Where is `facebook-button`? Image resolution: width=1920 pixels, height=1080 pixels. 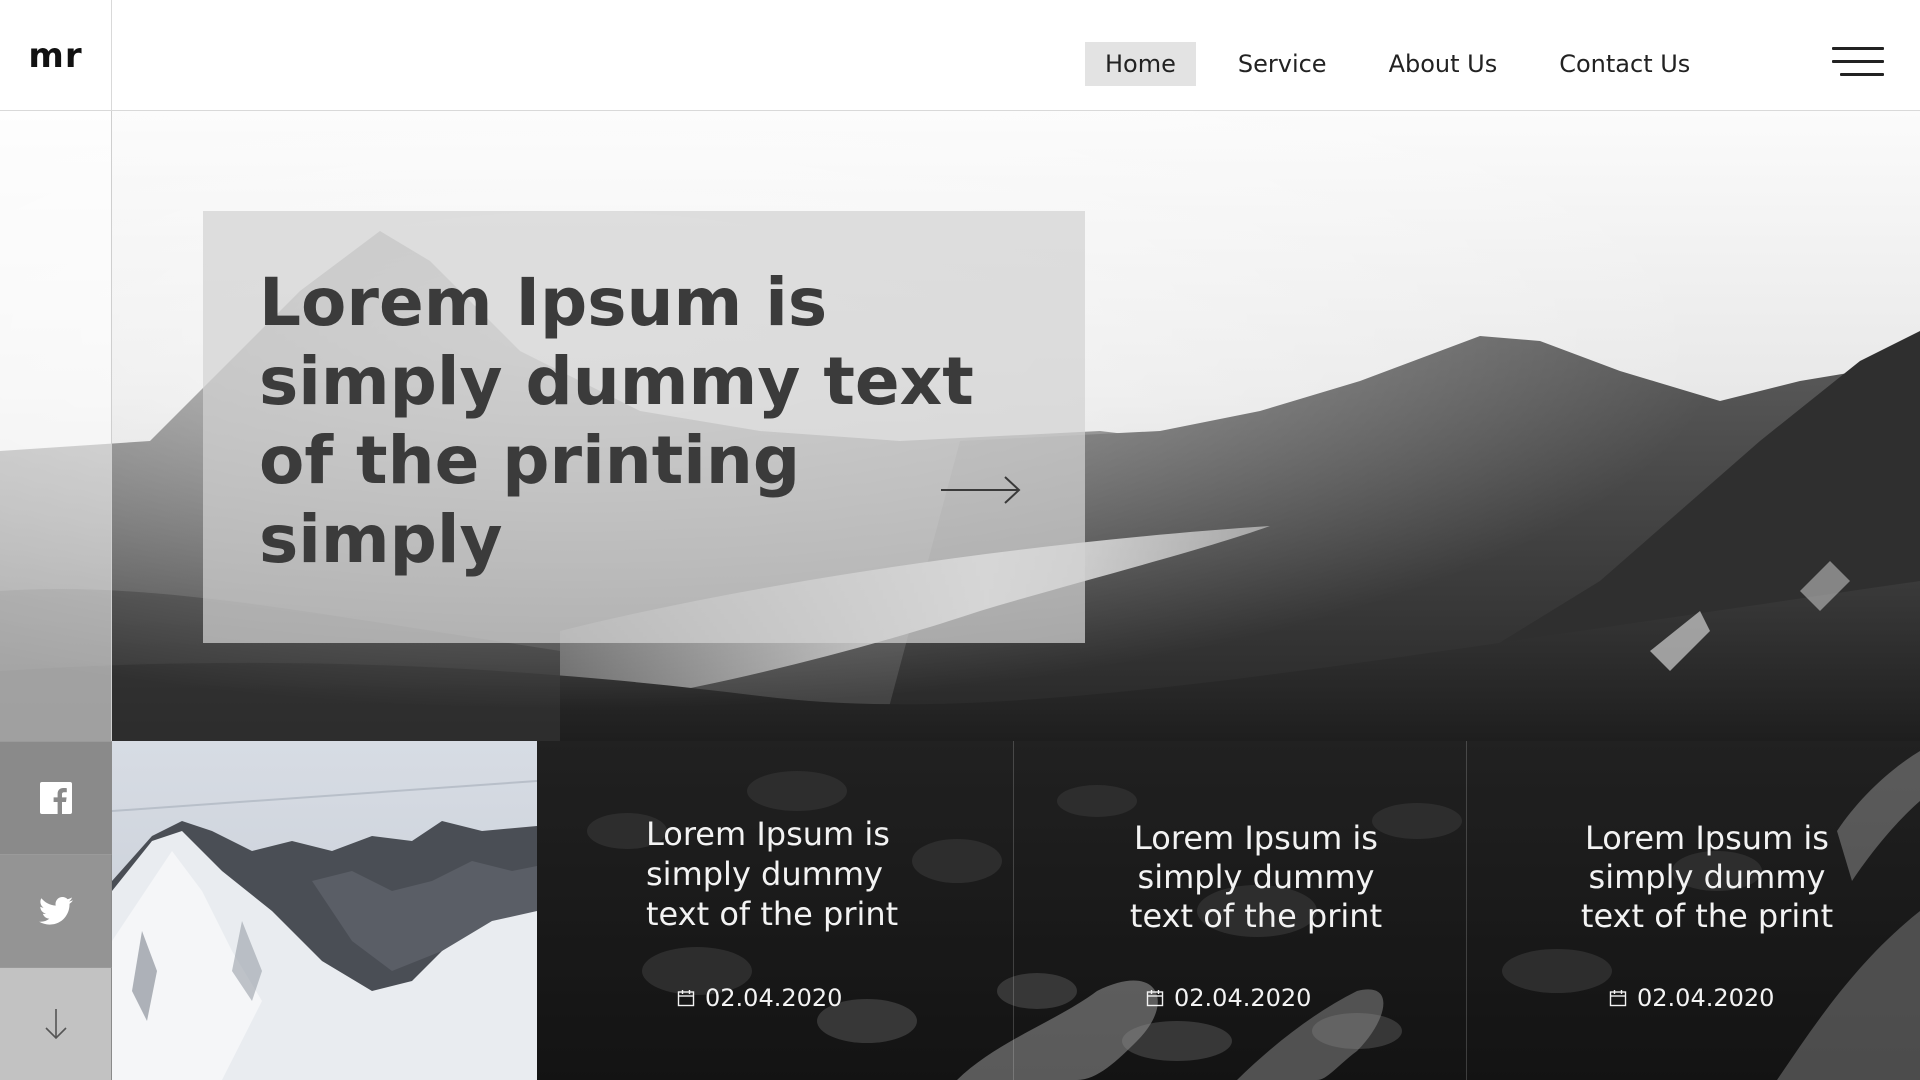
facebook-button is located at coordinates (56, 797).